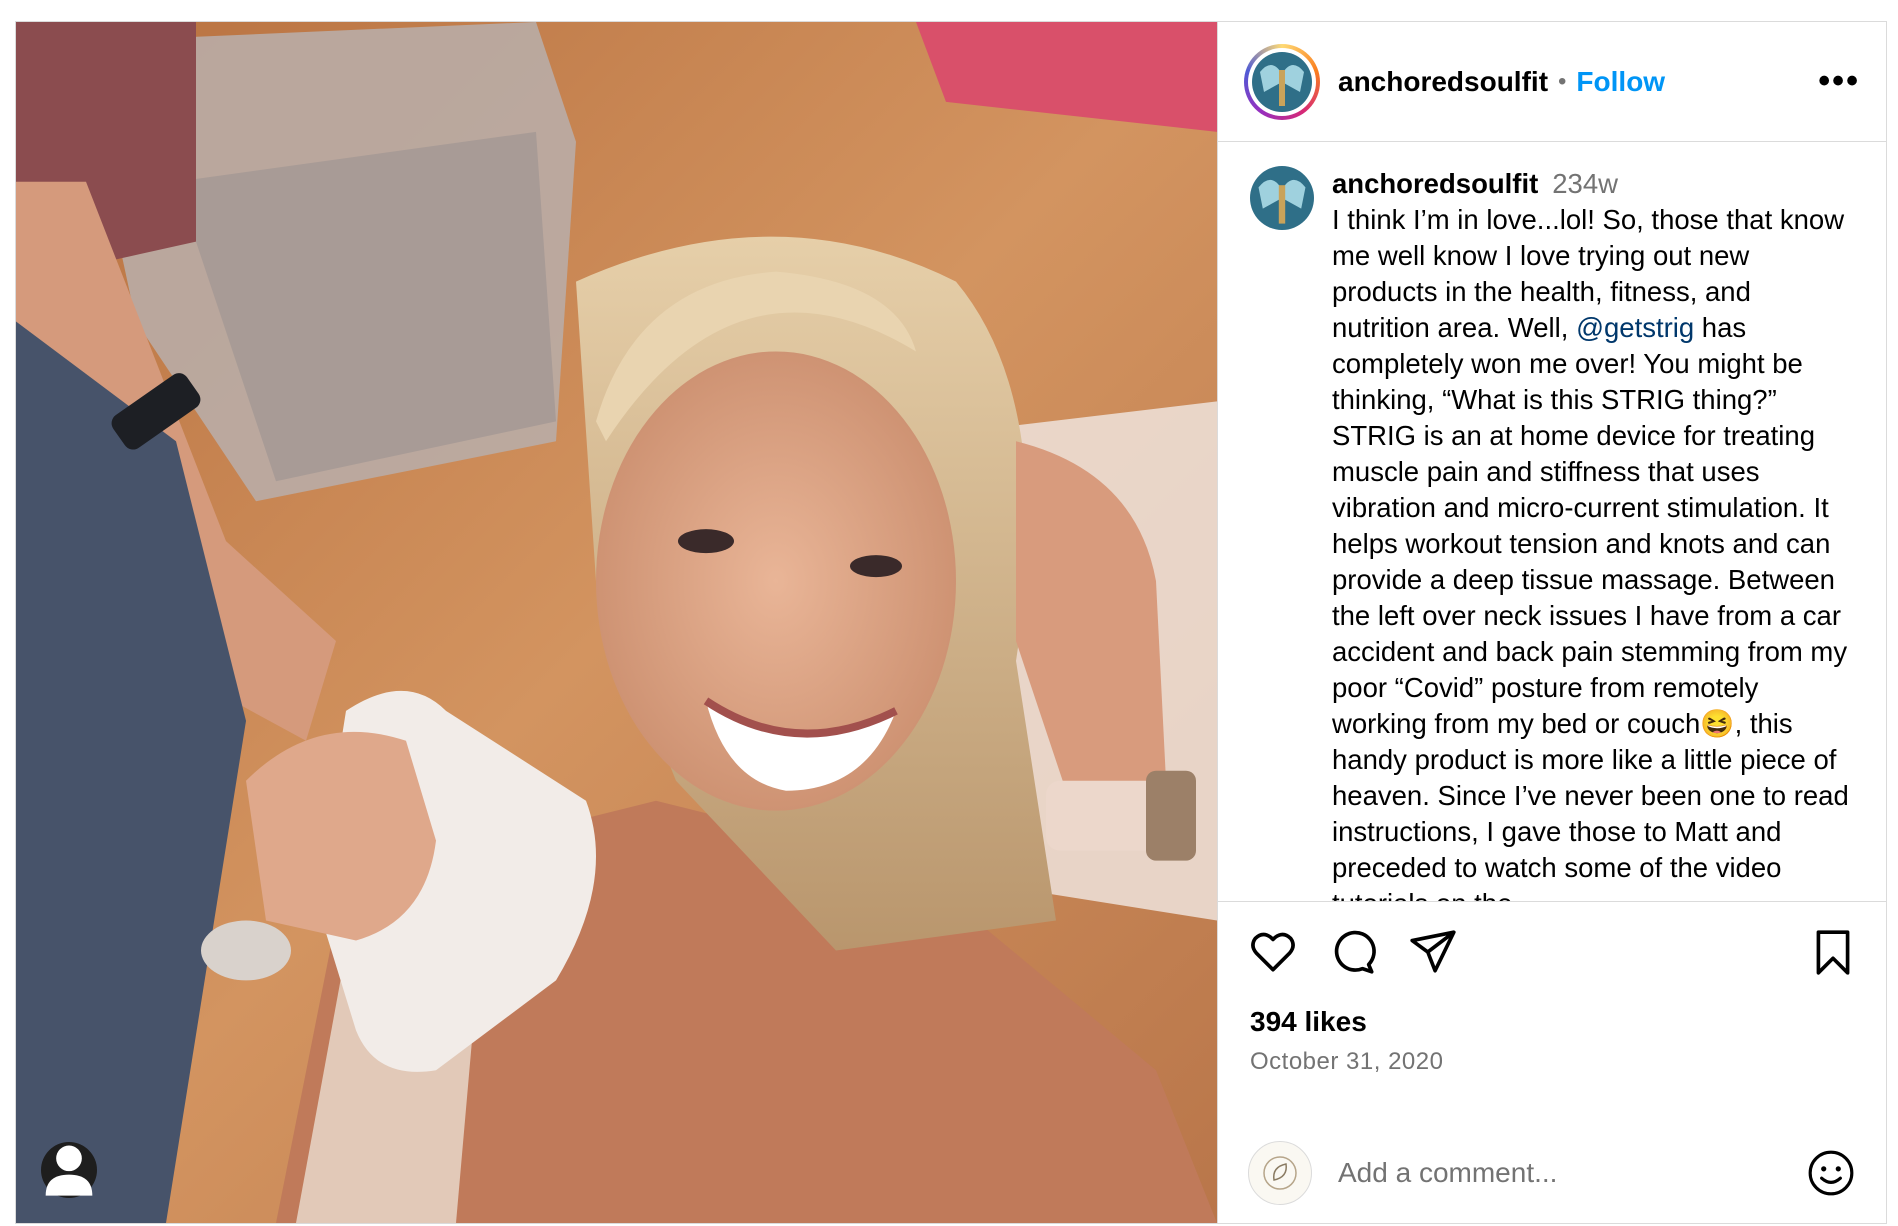 This screenshot has height=1226, width=1898. Describe the element at coordinates (1585, 183) in the screenshot. I see `caption-time: 234w` at that location.